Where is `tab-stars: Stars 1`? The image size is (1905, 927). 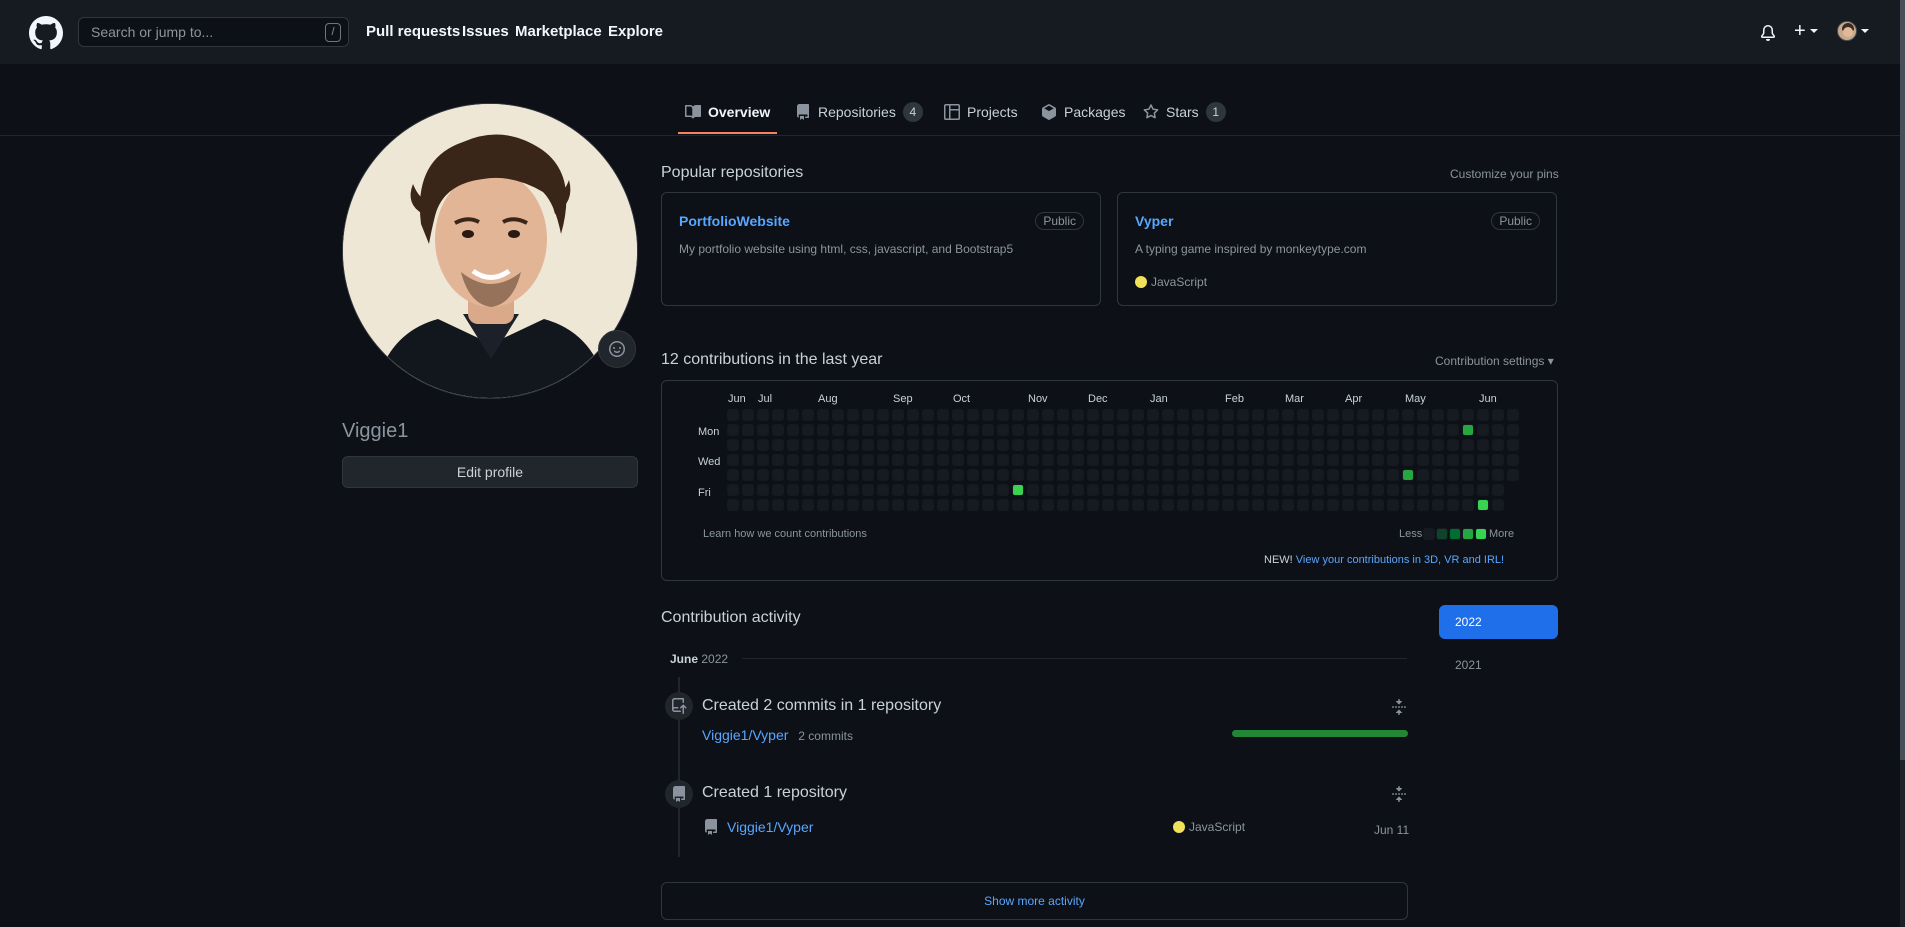
tab-stars: Stars 1 is located at coordinates (1184, 112).